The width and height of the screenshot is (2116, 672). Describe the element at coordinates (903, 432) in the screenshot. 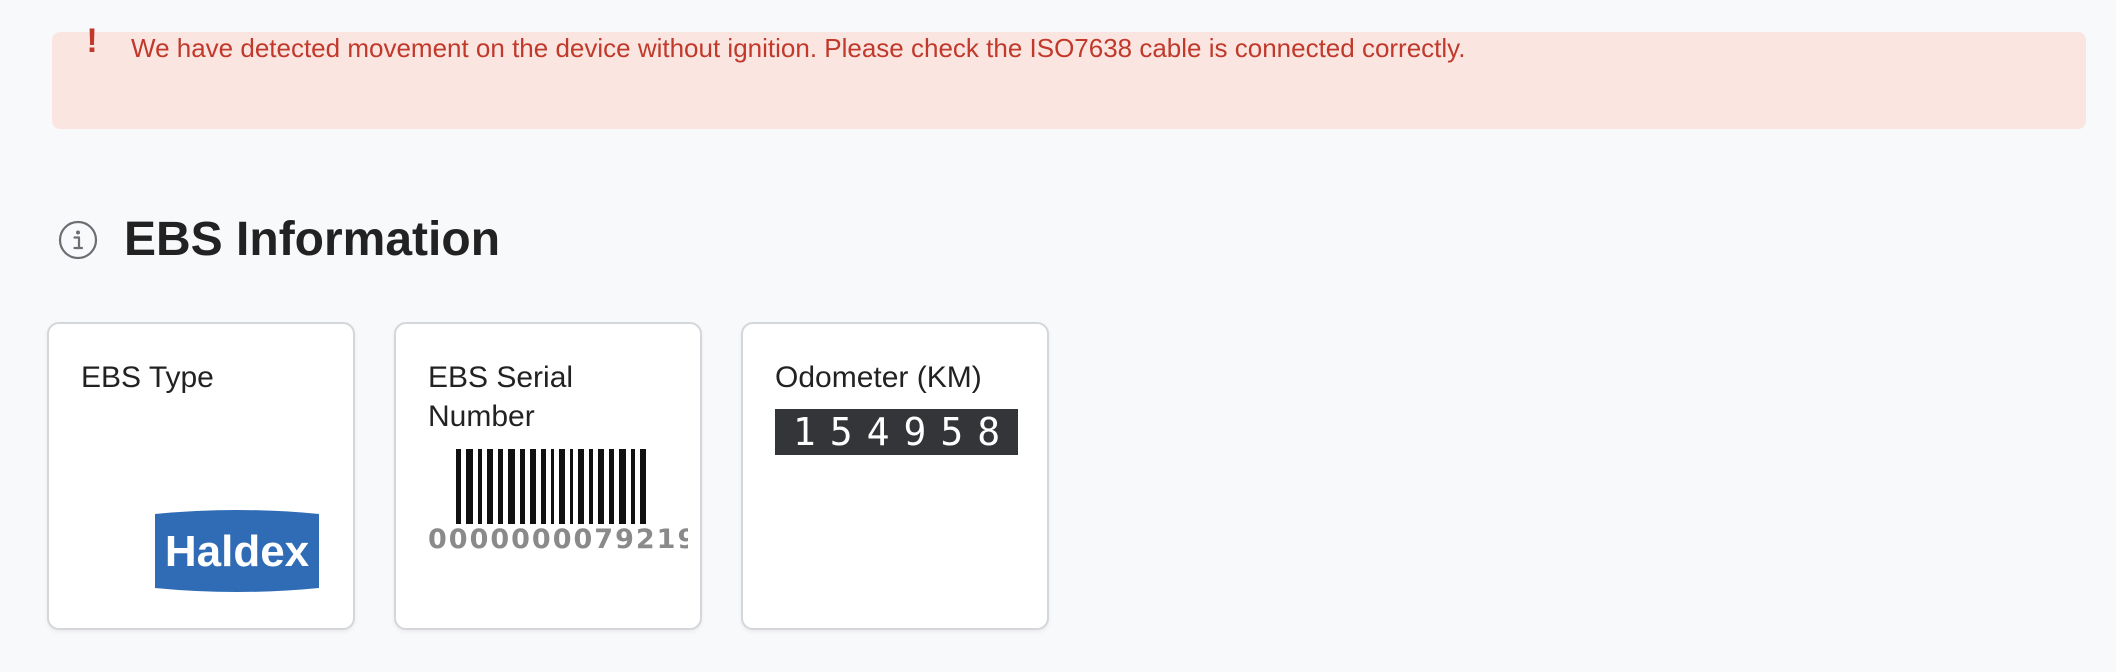

I see `odometer-value: 154958` at that location.